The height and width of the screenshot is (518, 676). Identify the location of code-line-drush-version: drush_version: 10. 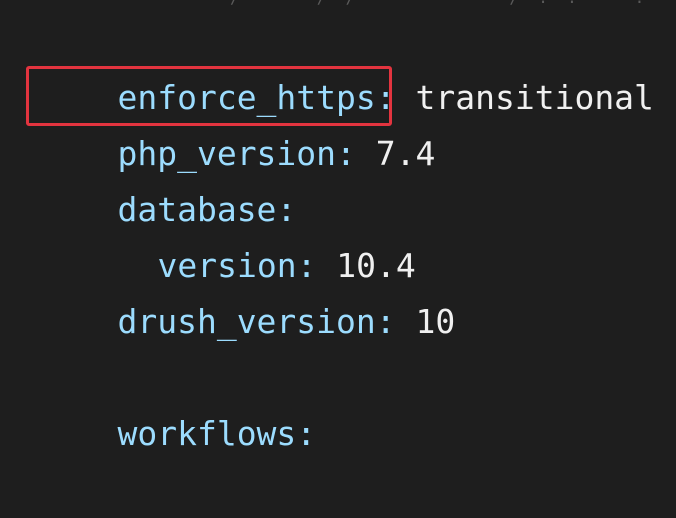
(246, 289).